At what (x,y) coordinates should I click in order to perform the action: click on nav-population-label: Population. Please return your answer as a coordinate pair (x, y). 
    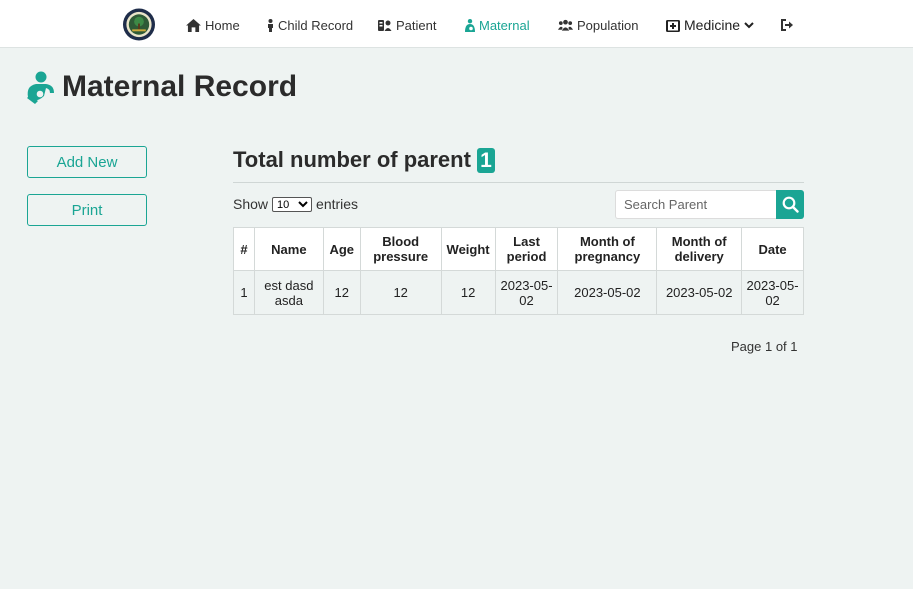
    Looking at the image, I should click on (608, 25).